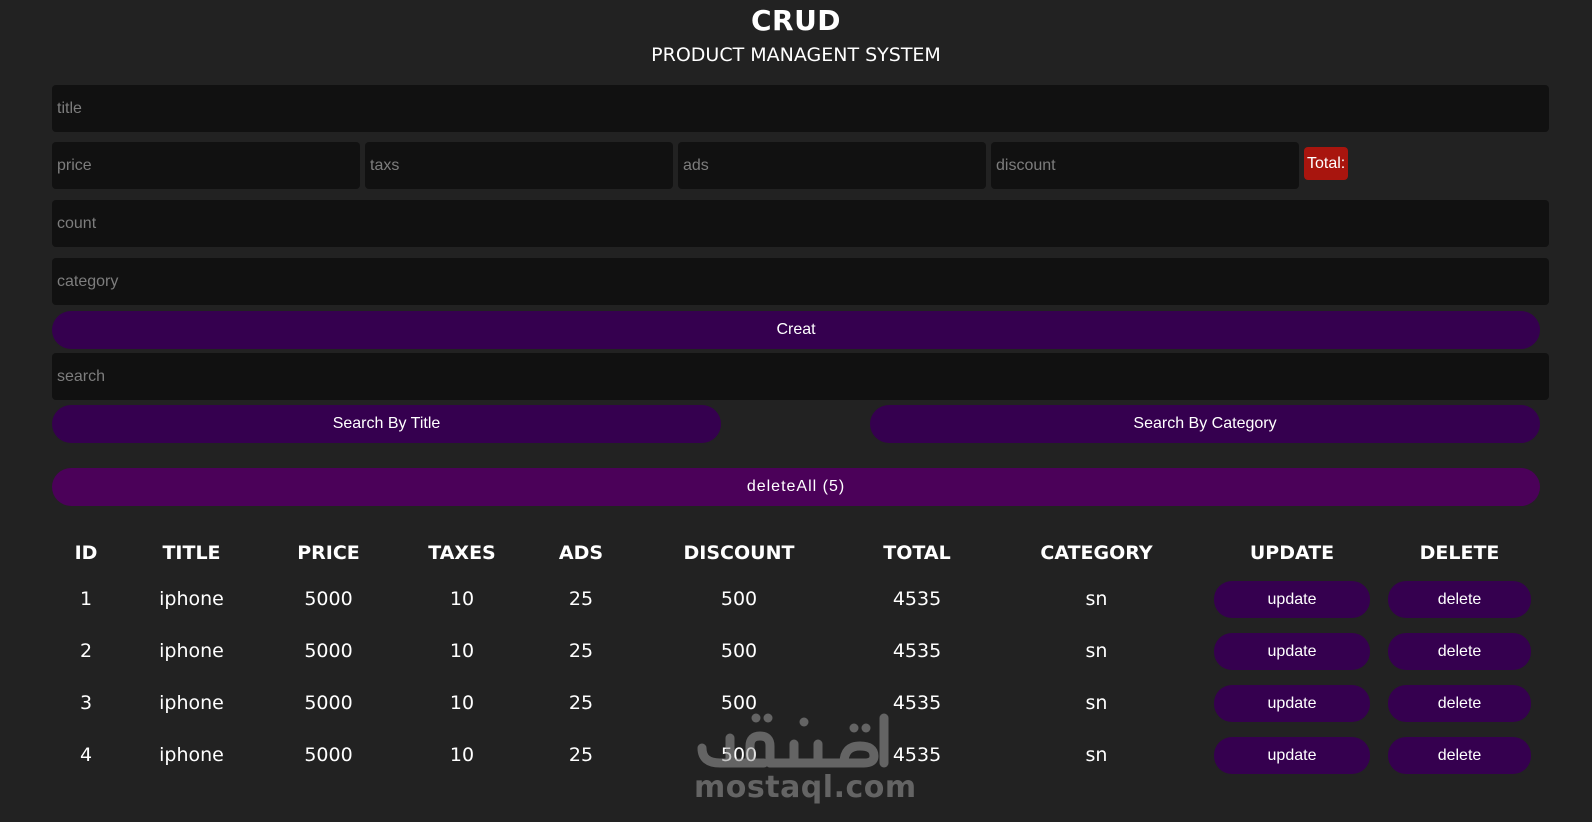  I want to click on column-header-delete: DELETE, so click(1459, 553).